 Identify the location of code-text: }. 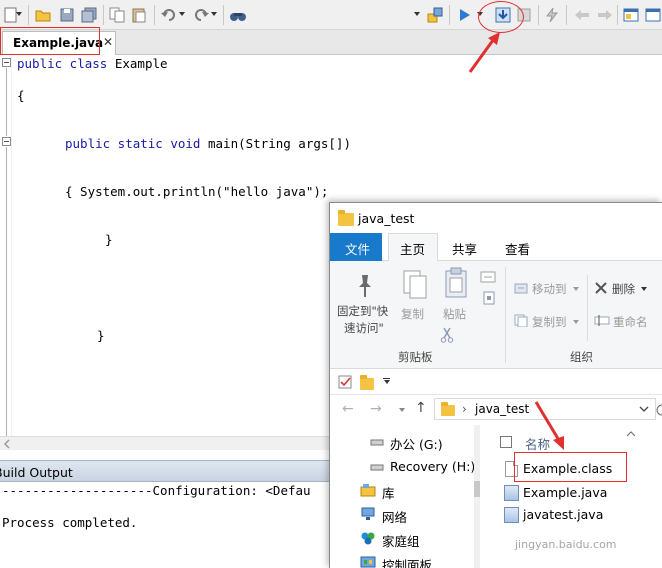
(109, 239).